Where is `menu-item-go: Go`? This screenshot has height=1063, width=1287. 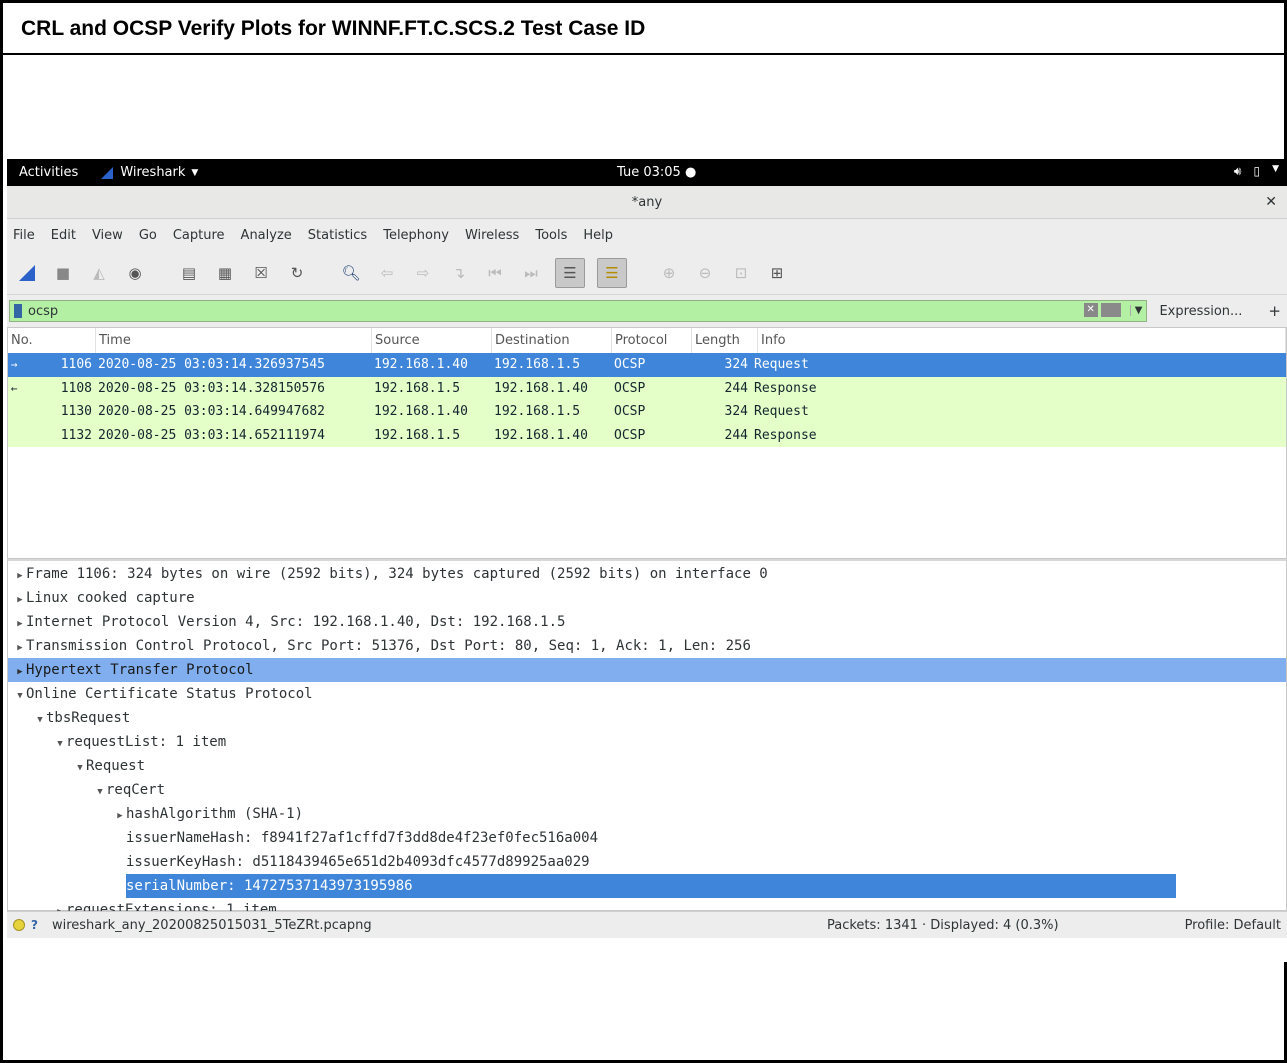
menu-item-go: Go is located at coordinates (148, 235).